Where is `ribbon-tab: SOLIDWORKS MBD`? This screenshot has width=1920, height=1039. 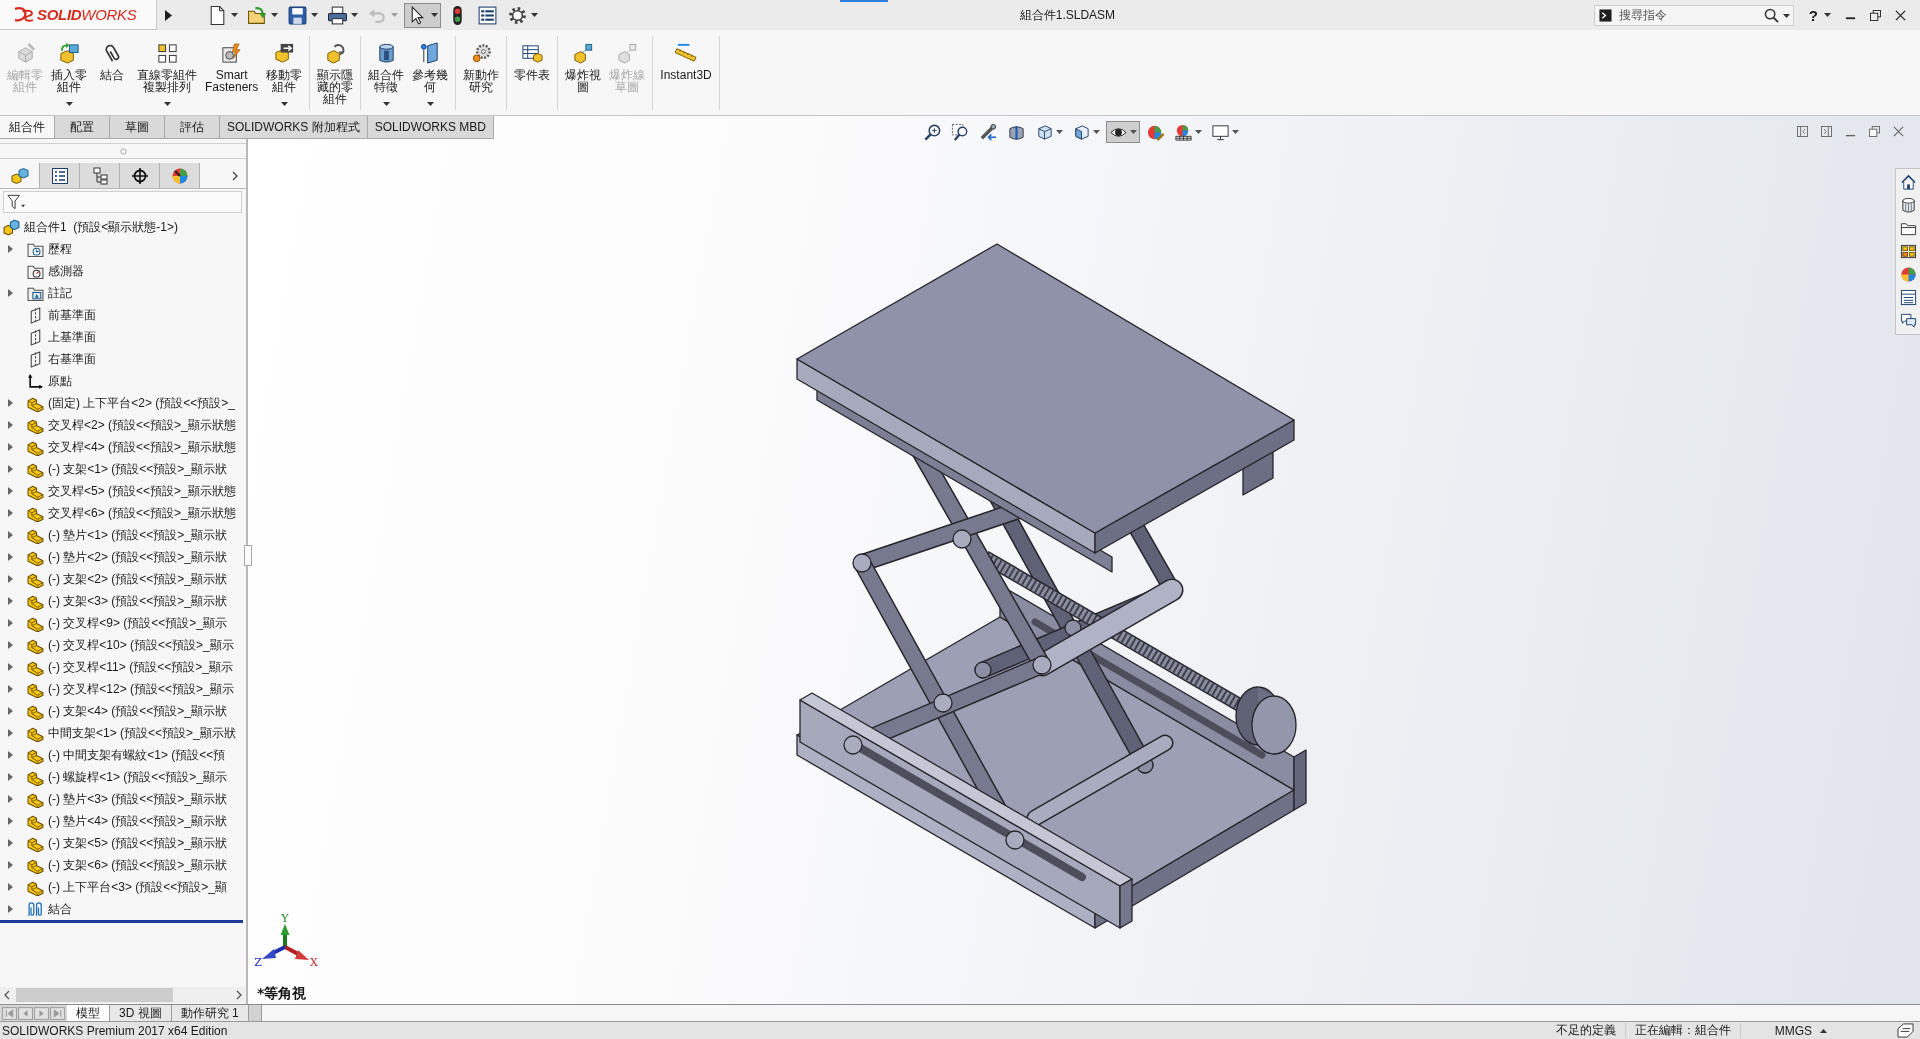 ribbon-tab: SOLIDWORKS MBD is located at coordinates (431, 127).